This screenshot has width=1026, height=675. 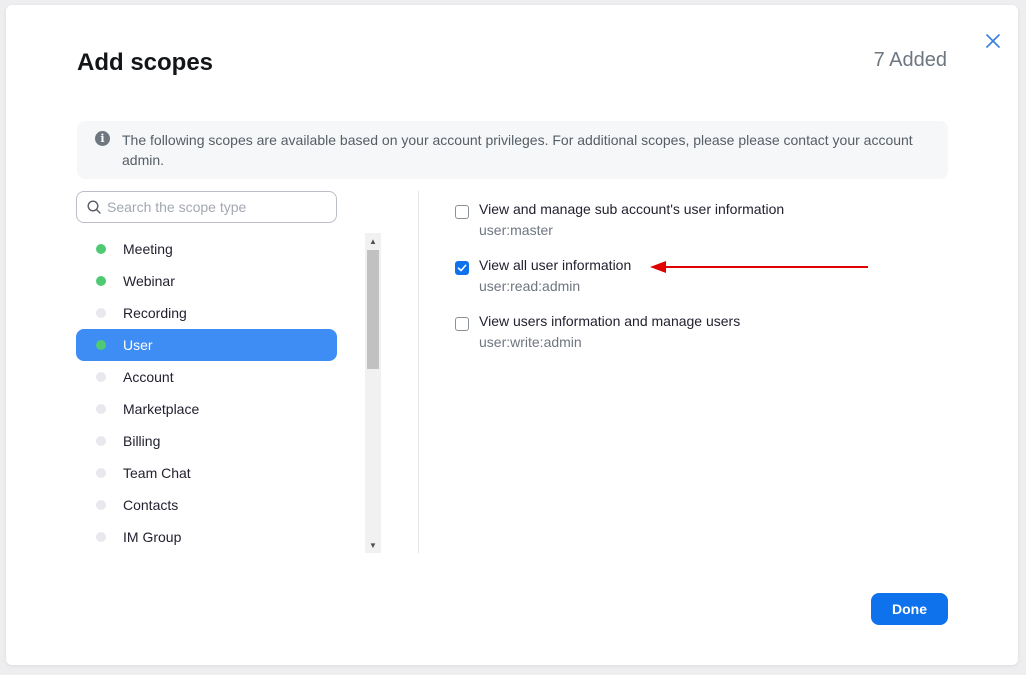 What do you see at coordinates (157, 473) in the screenshot?
I see `category-label: Team Chat` at bounding box center [157, 473].